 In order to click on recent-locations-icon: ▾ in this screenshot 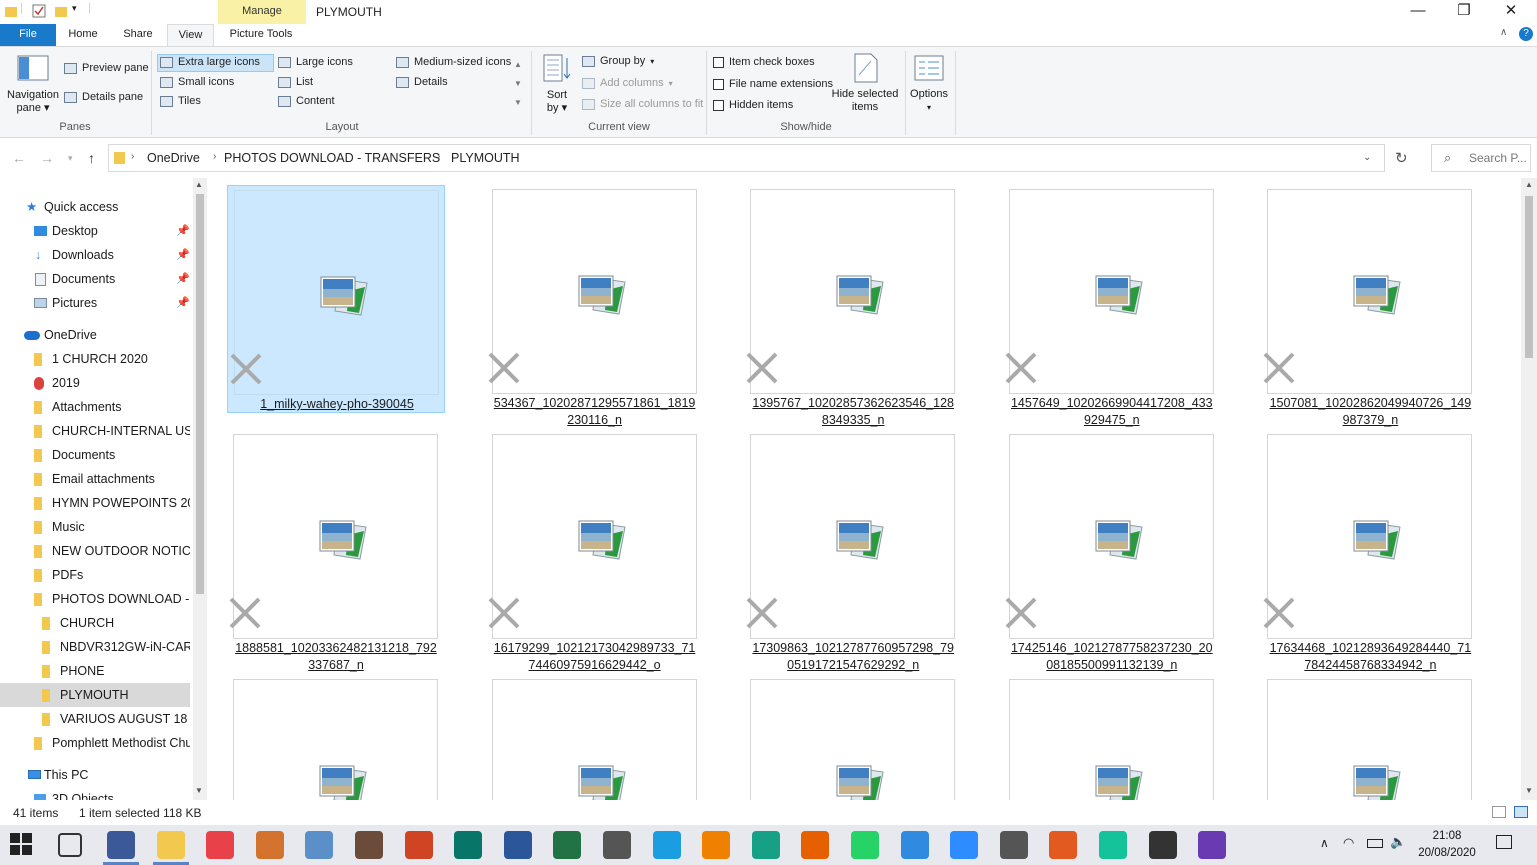, I will do `click(70, 158)`.